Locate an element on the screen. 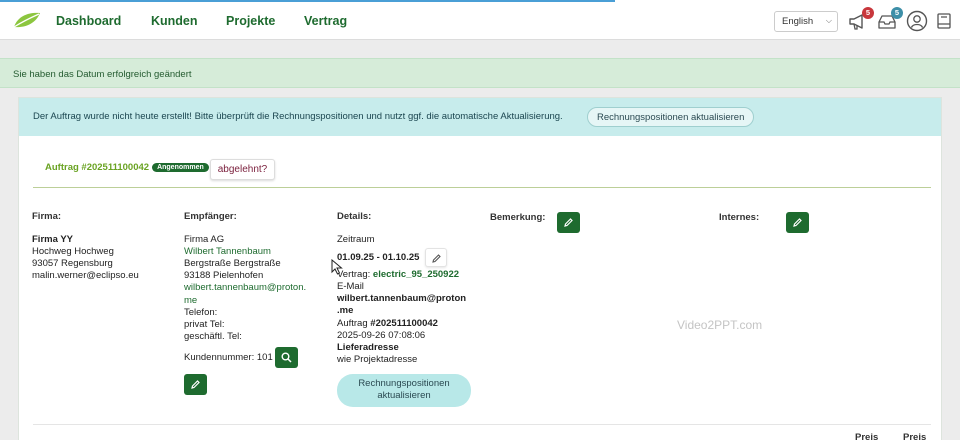 This screenshot has height=440, width=960. search-icon is located at coordinates (286, 357).